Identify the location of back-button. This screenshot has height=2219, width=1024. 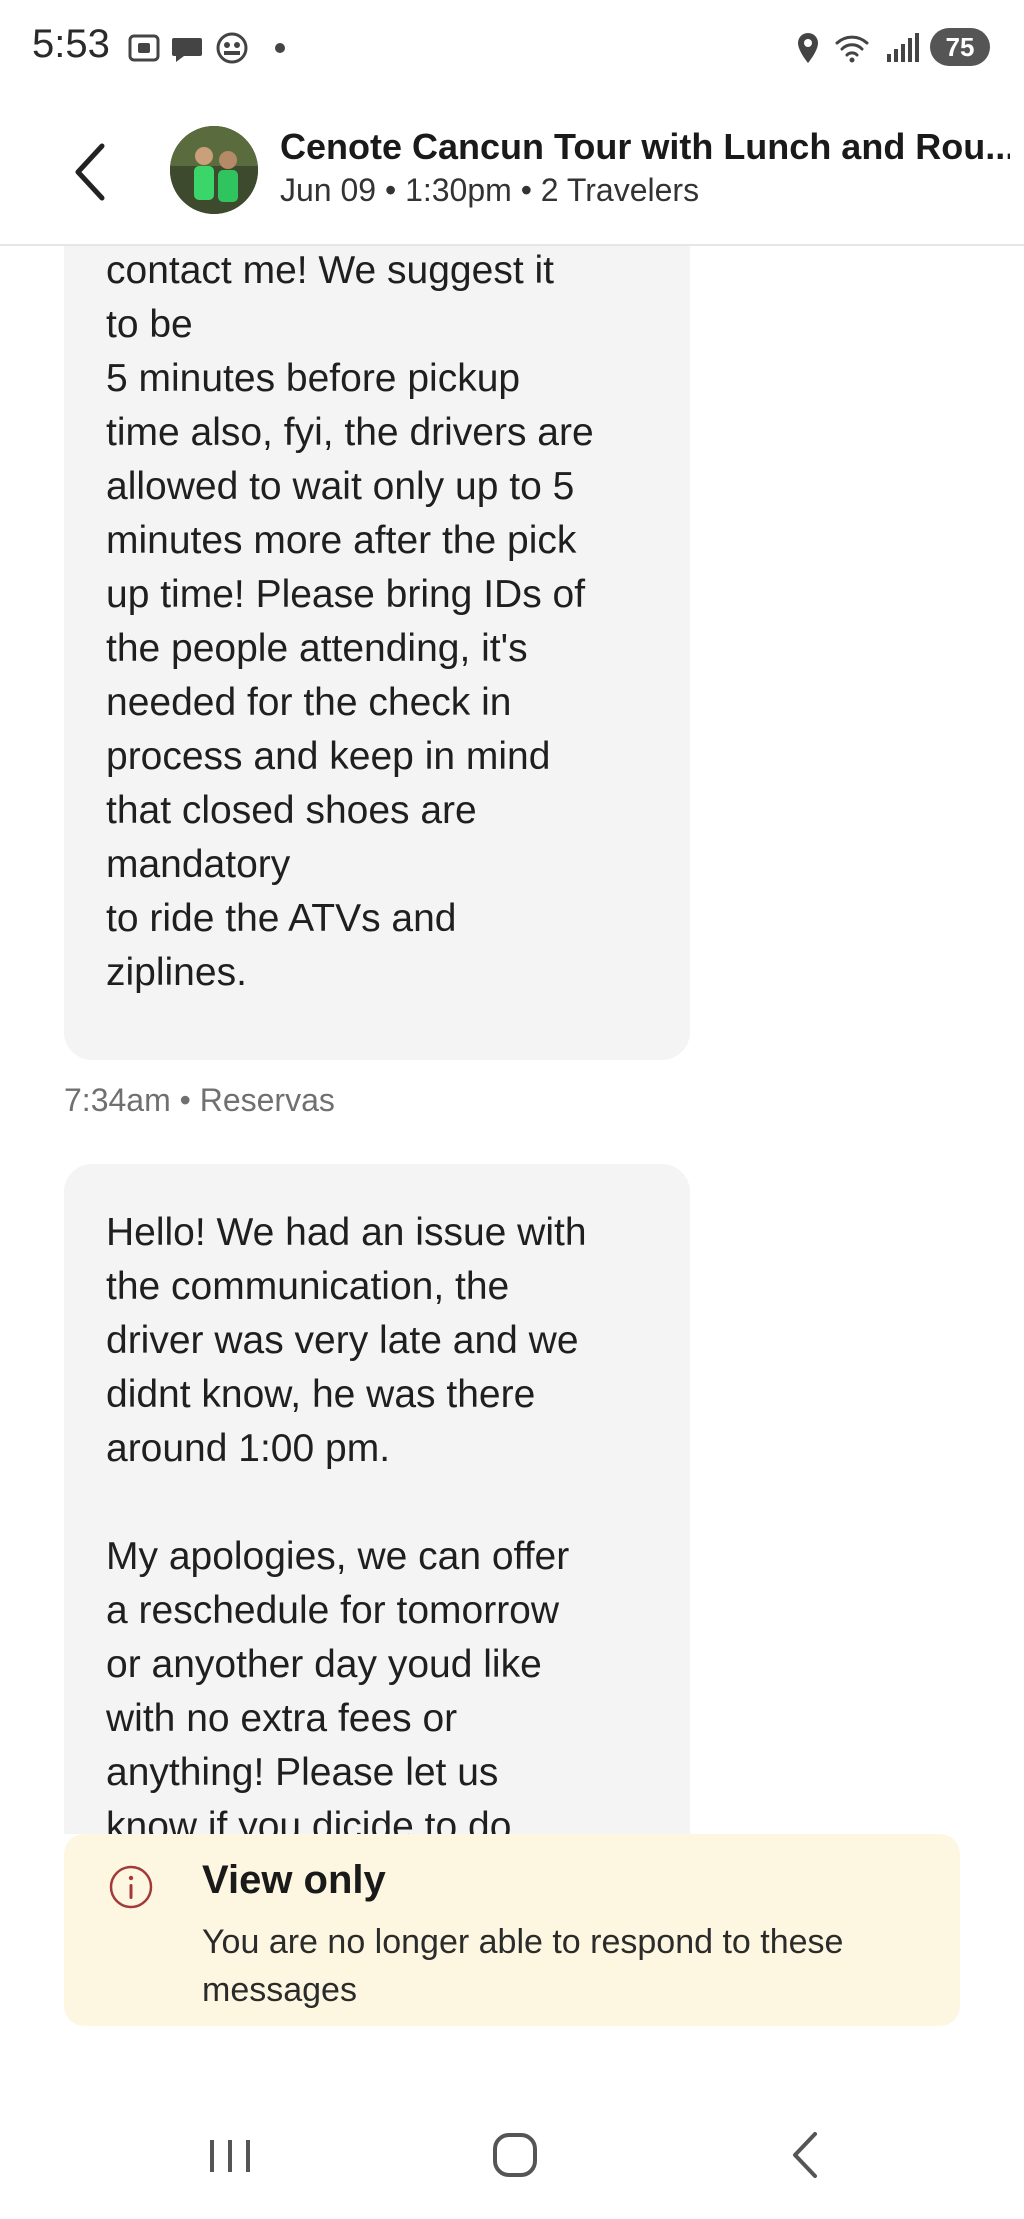
(90, 172).